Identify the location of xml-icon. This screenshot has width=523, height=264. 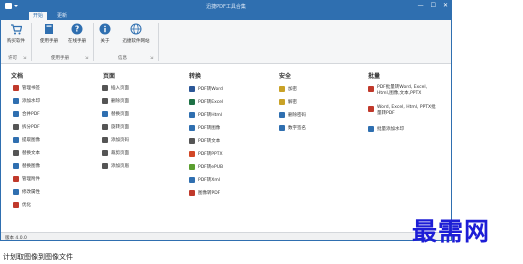
(192, 180).